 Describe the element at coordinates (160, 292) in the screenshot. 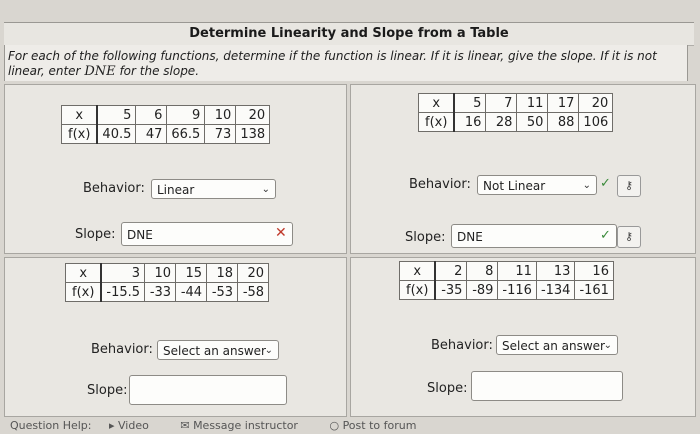

I see `table-cell: -33` at that location.